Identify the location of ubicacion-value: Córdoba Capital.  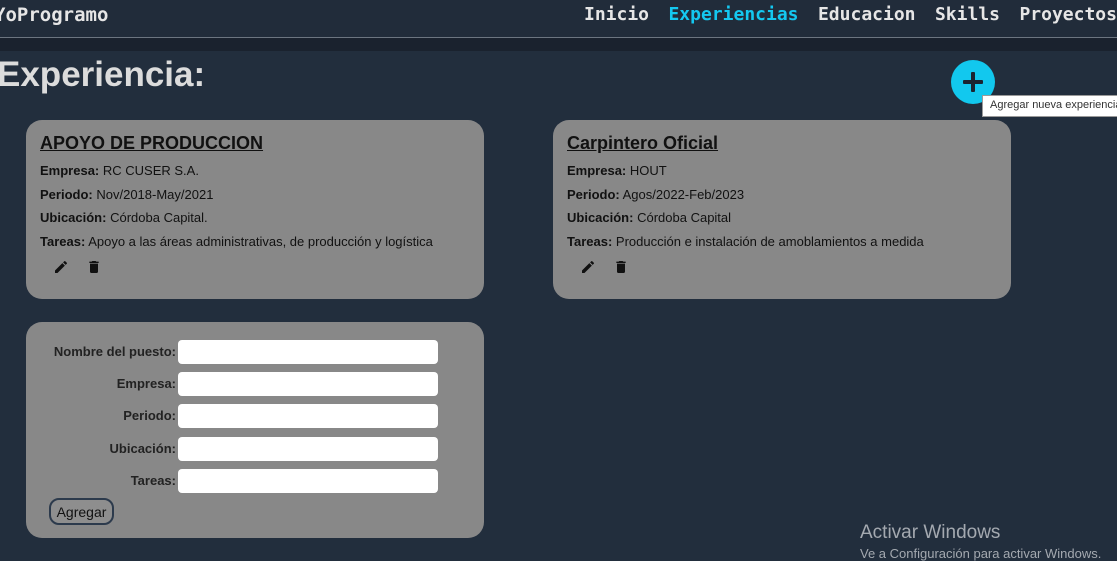
(684, 217).